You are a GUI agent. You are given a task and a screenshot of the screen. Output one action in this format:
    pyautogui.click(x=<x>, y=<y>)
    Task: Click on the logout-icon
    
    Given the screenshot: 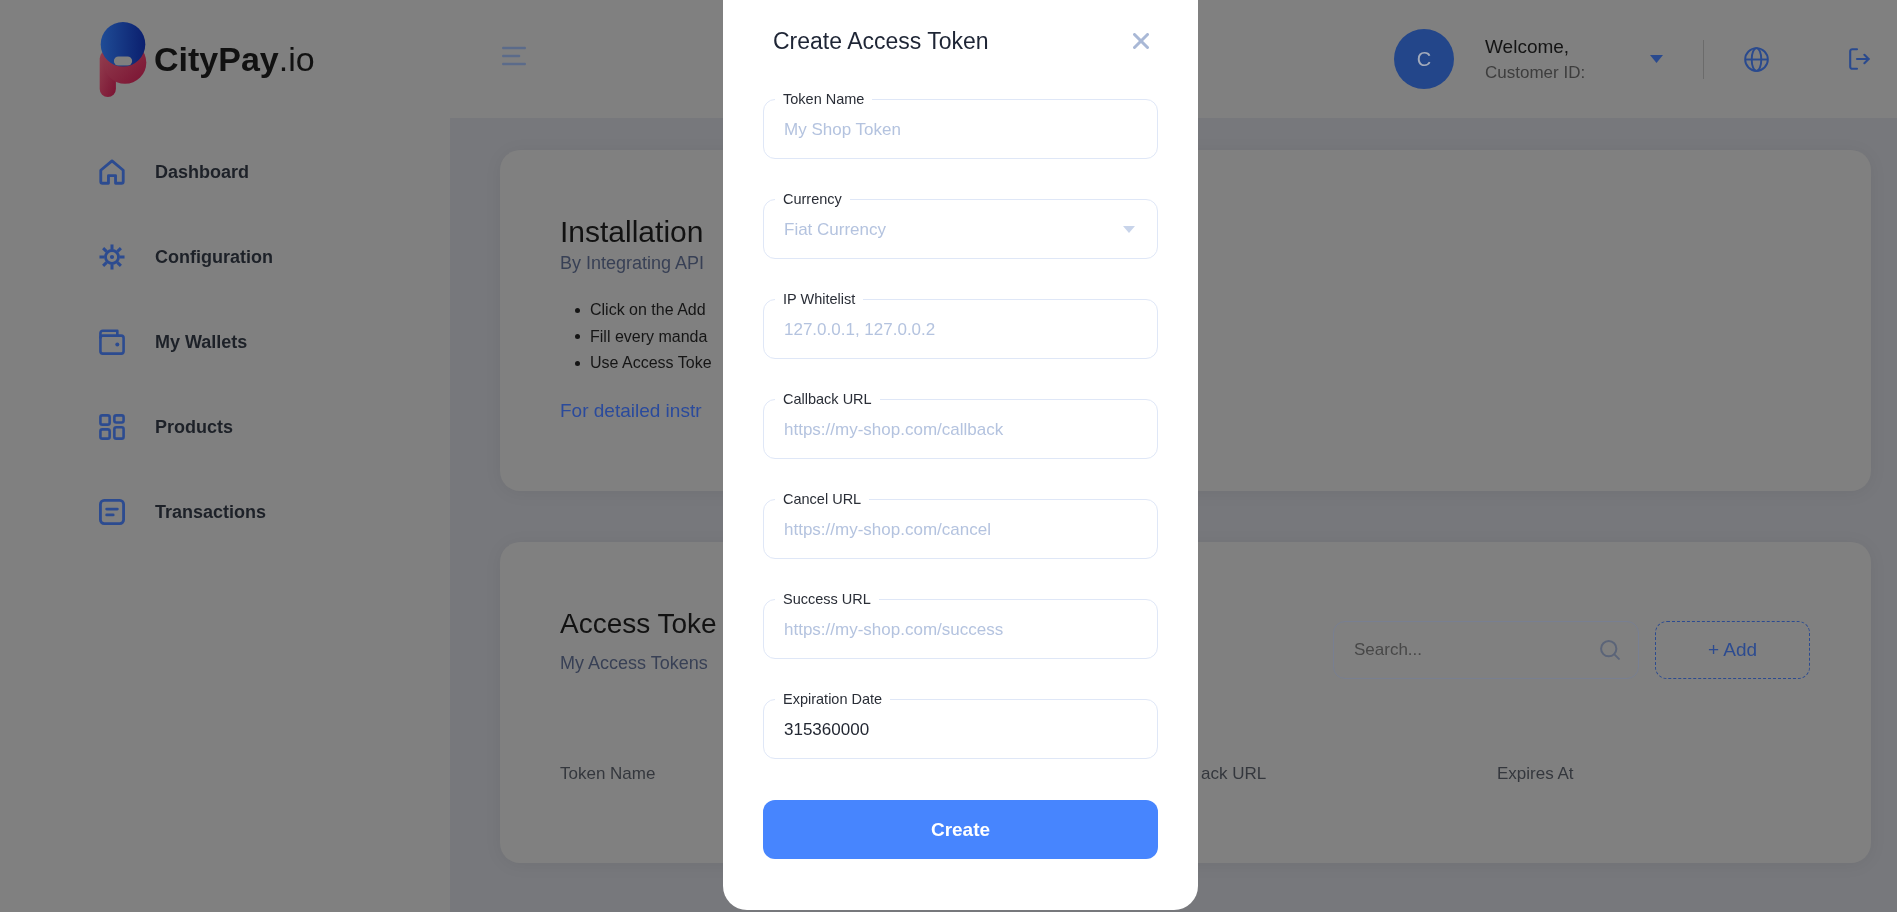 What is the action you would take?
    pyautogui.click(x=1859, y=59)
    